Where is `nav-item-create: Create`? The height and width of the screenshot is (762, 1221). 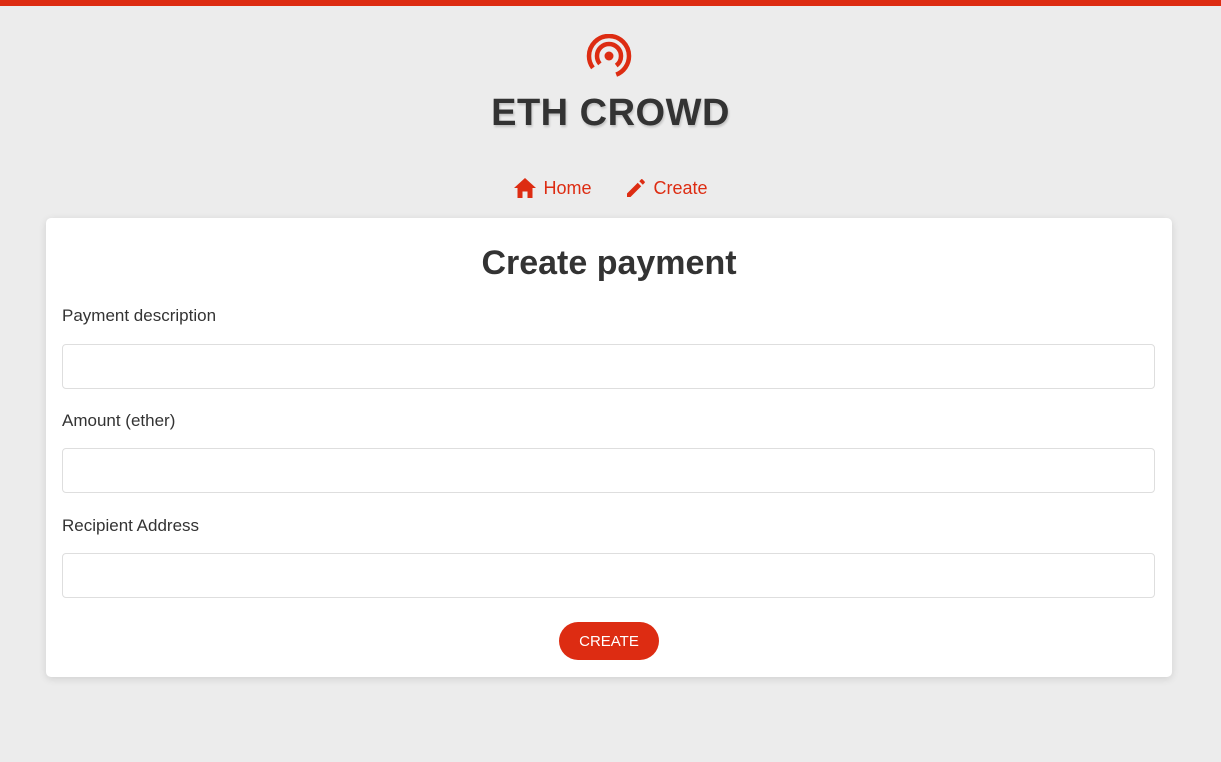 nav-item-create: Create is located at coordinates (666, 188).